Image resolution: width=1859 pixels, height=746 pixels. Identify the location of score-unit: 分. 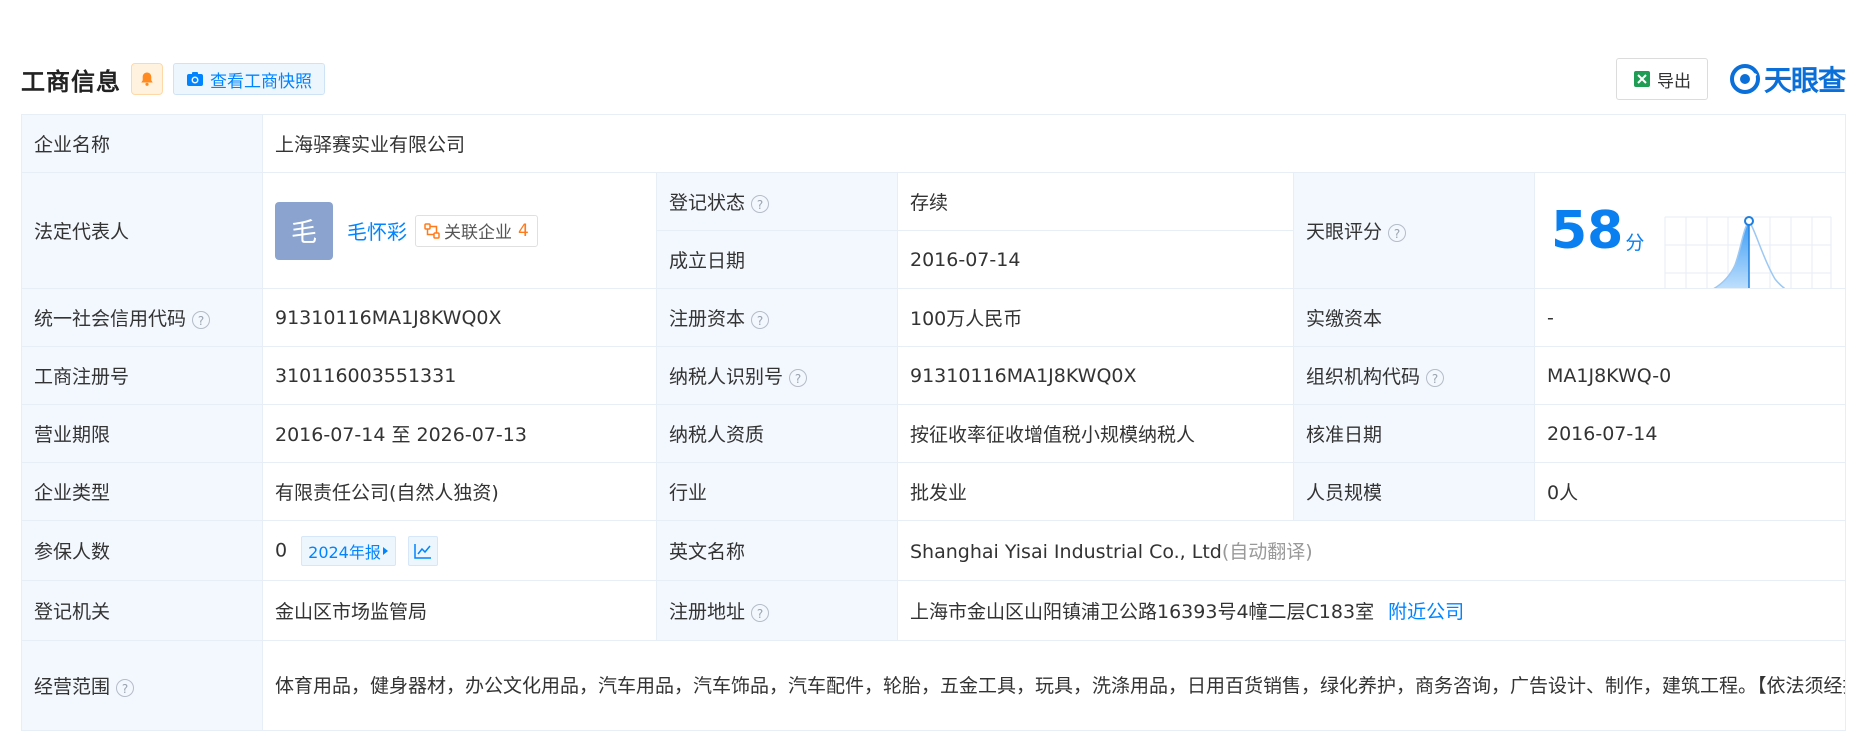
(1635, 243).